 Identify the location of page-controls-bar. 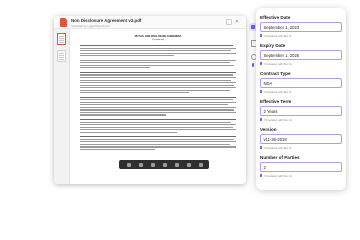
(164, 164).